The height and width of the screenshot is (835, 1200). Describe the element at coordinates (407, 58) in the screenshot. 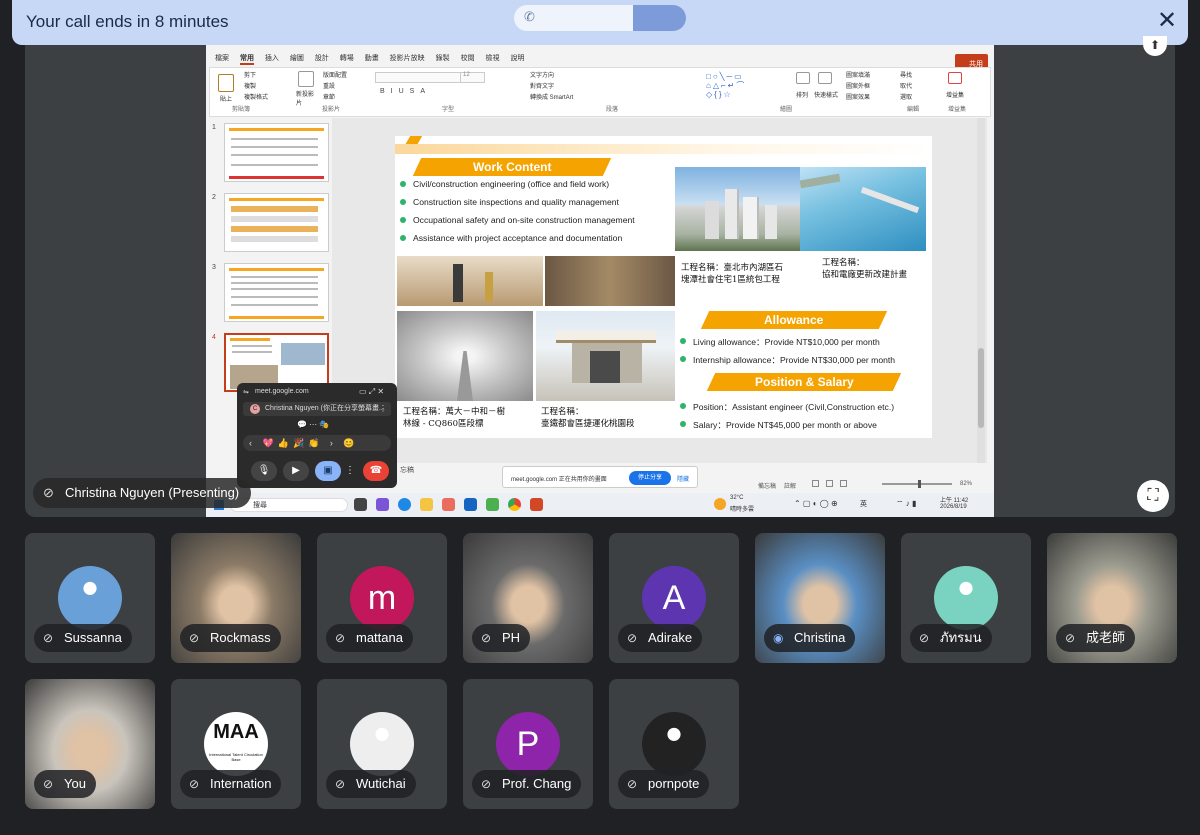

I see `tab-slideshow: 投影片放映` at that location.